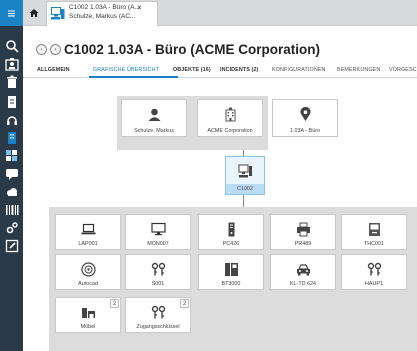  I want to click on node-label: THC001, so click(374, 244).